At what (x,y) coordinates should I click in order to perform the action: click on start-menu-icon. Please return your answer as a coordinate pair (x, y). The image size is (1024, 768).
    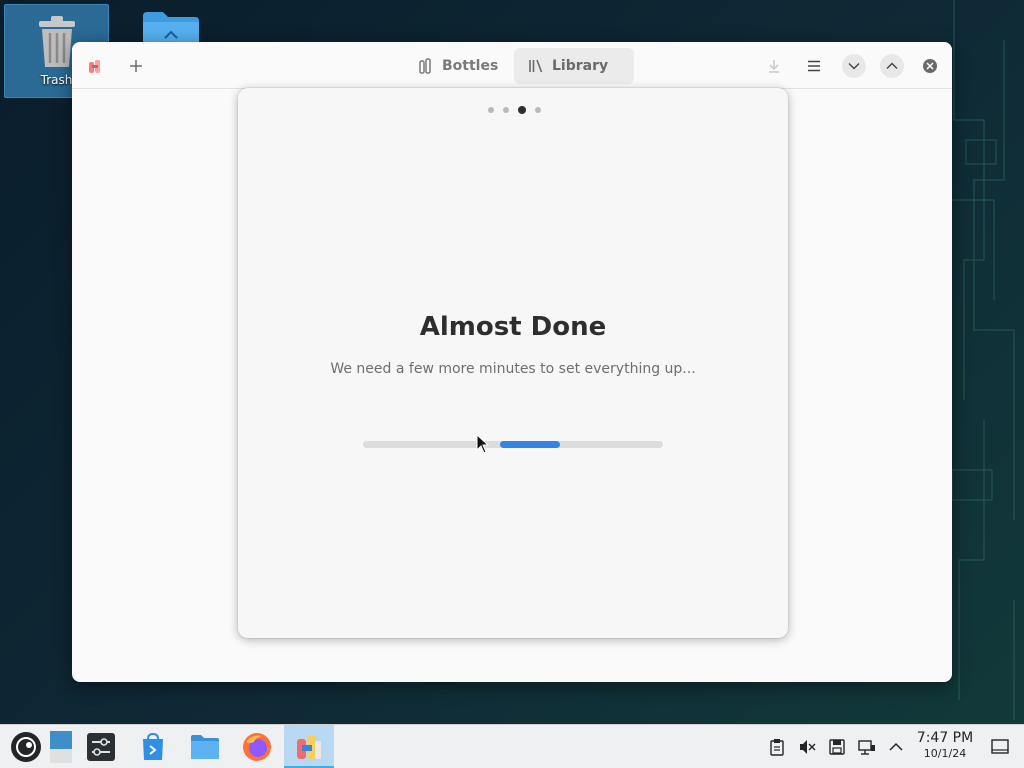
    Looking at the image, I should click on (26, 747).